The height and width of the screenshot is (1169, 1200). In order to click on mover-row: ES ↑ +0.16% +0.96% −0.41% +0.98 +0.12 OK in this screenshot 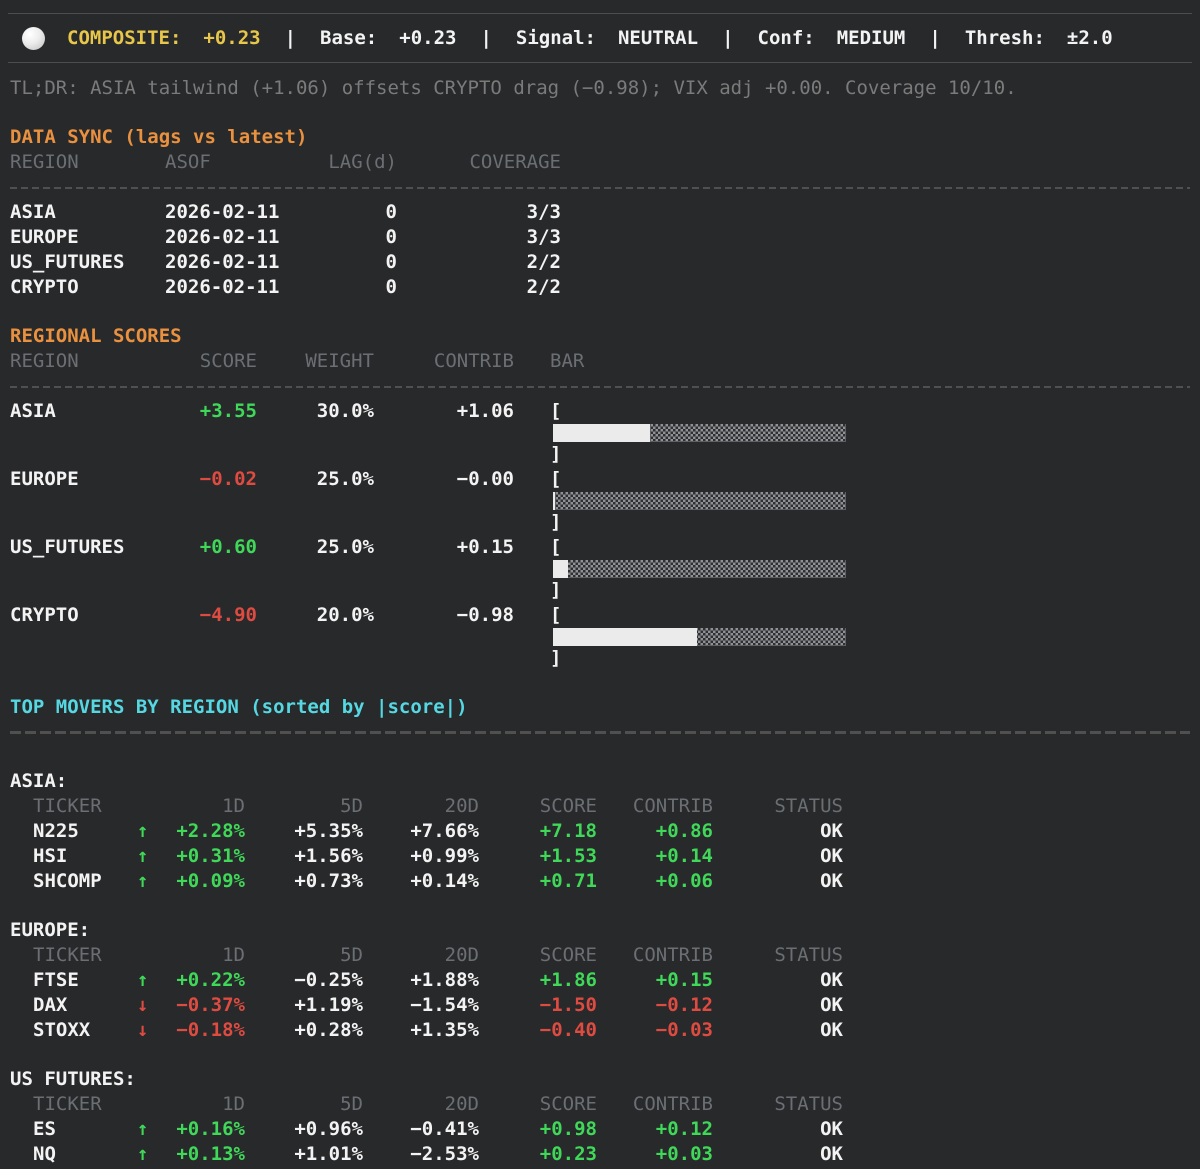, I will do `click(600, 1129)`.